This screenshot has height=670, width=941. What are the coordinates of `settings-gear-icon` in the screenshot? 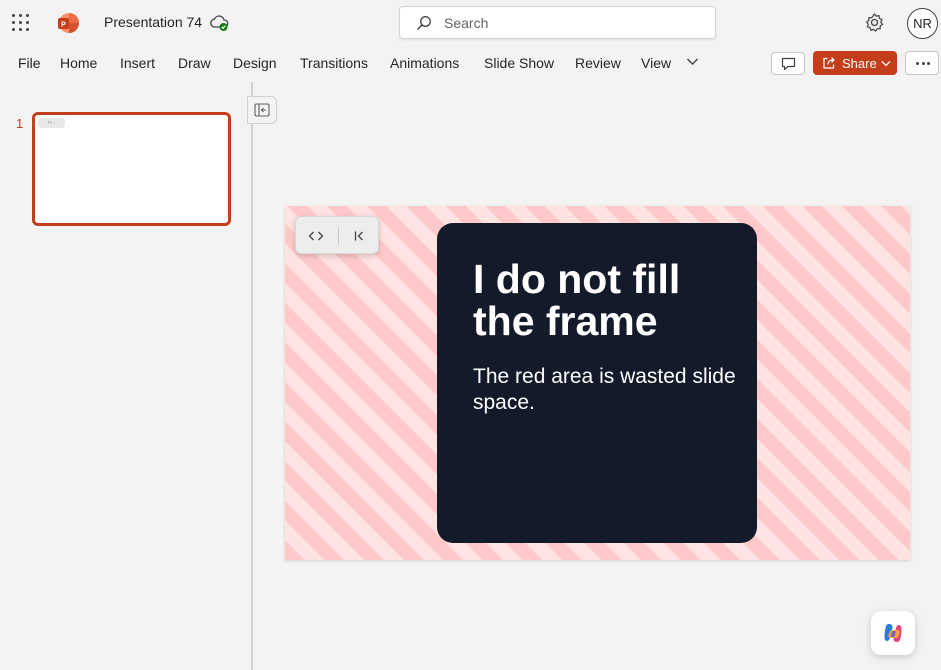 It's located at (874, 22).